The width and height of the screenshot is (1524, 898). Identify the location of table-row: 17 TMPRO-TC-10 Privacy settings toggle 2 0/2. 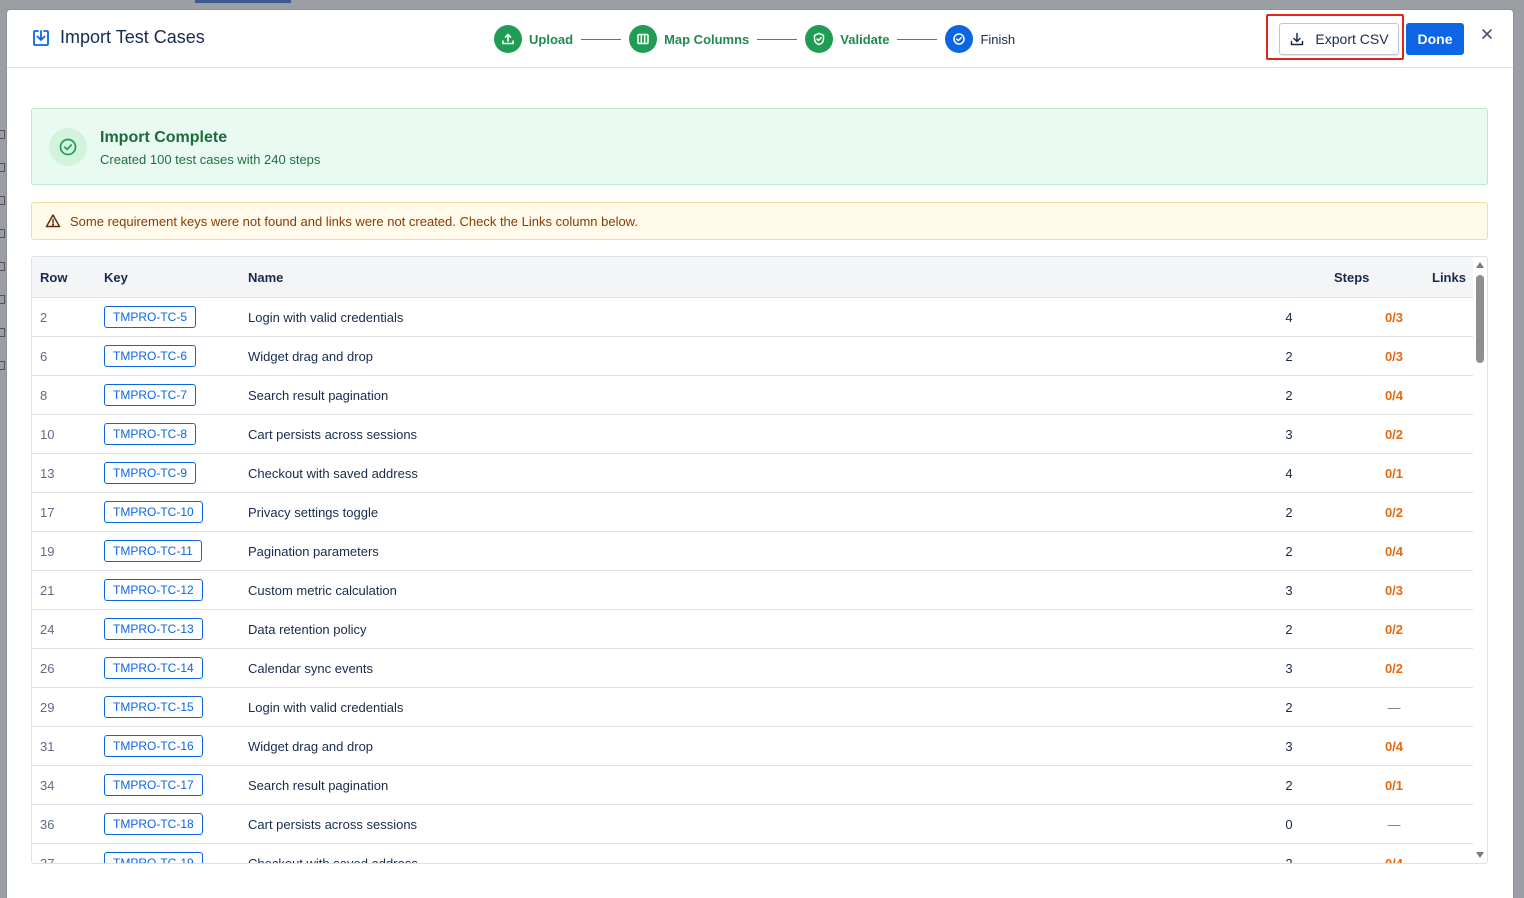
(752, 512).